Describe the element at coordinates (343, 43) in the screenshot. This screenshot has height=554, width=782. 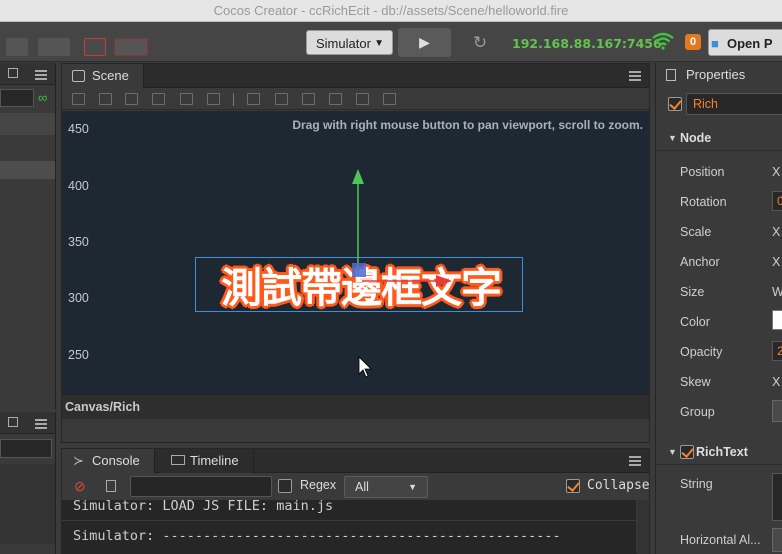
I see `simulator-label: Simulator` at that location.